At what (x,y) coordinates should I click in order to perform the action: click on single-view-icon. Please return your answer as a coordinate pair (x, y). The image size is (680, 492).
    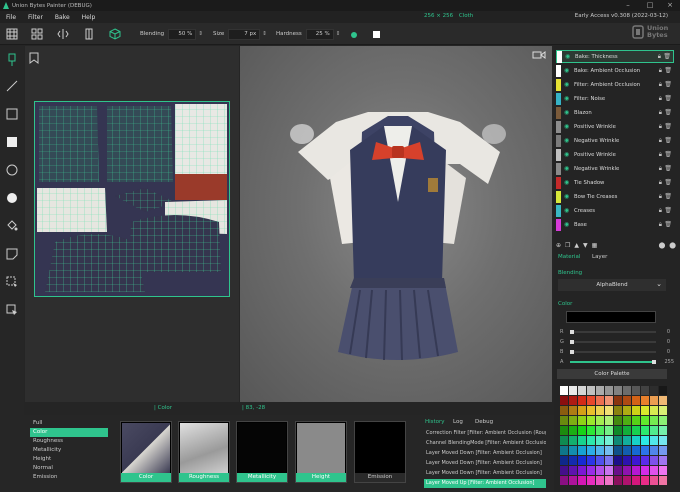
    Looking at the image, I should click on (89, 34).